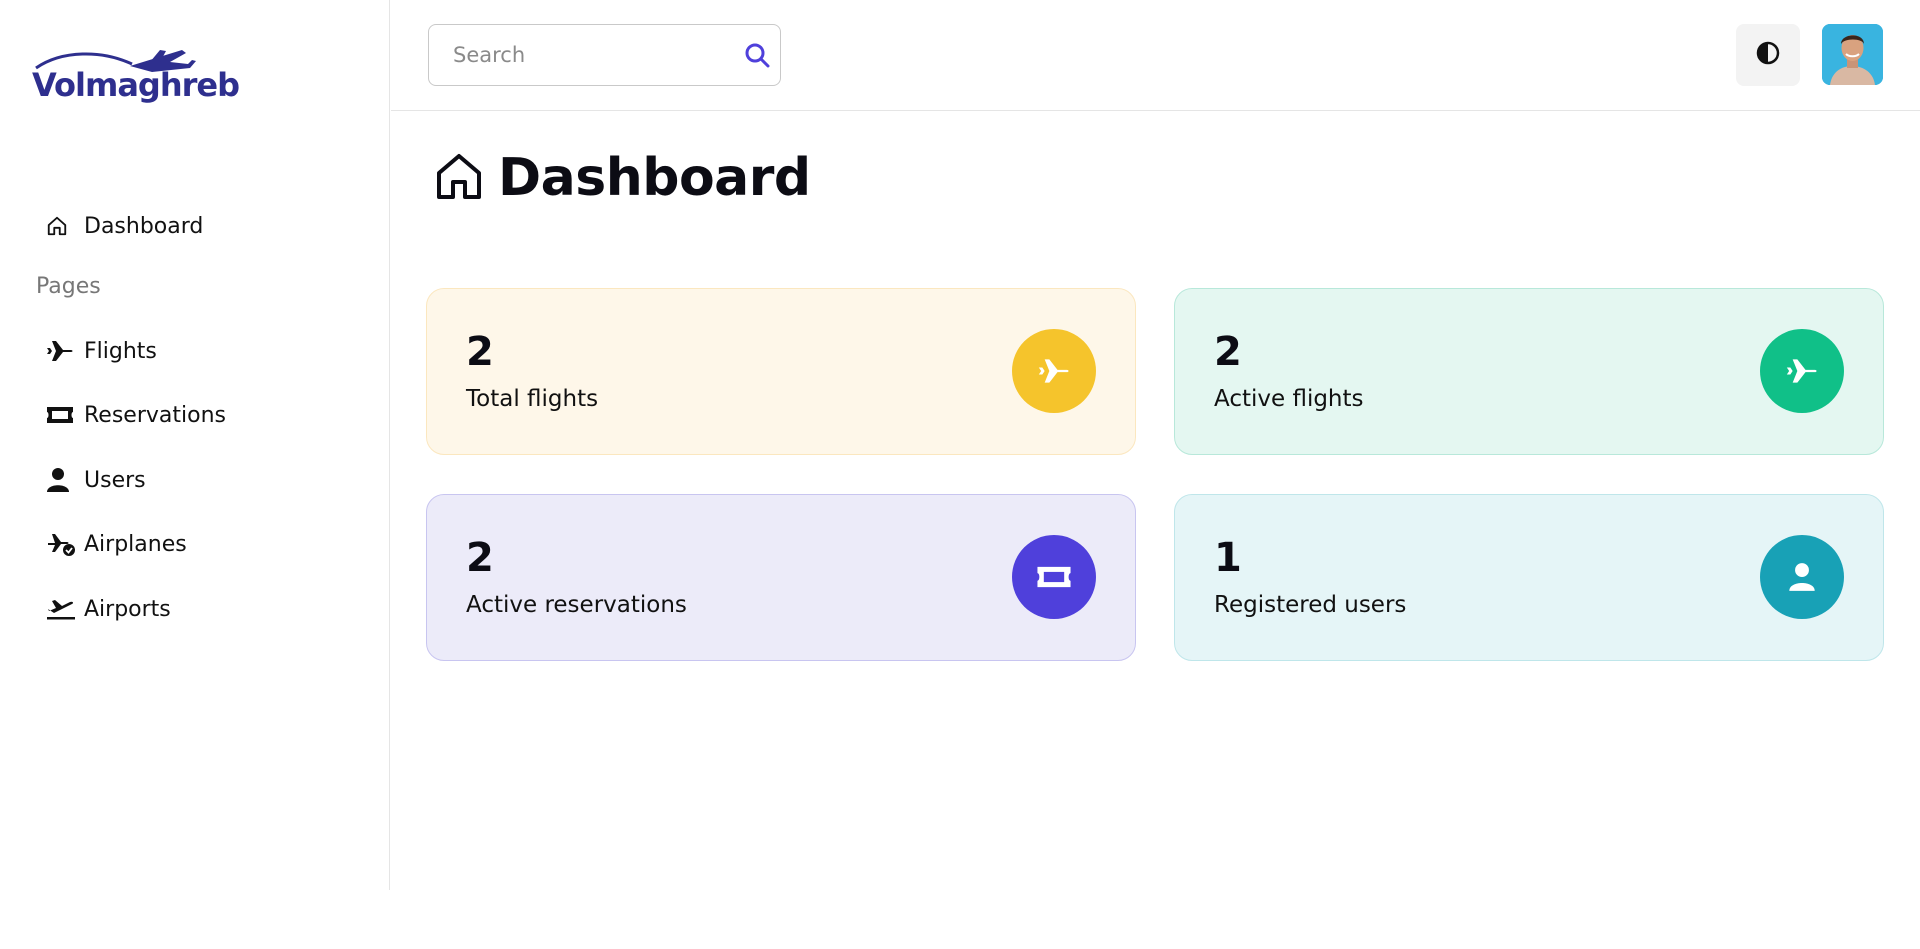  What do you see at coordinates (61, 544) in the screenshot?
I see `airplane-check-icon` at bounding box center [61, 544].